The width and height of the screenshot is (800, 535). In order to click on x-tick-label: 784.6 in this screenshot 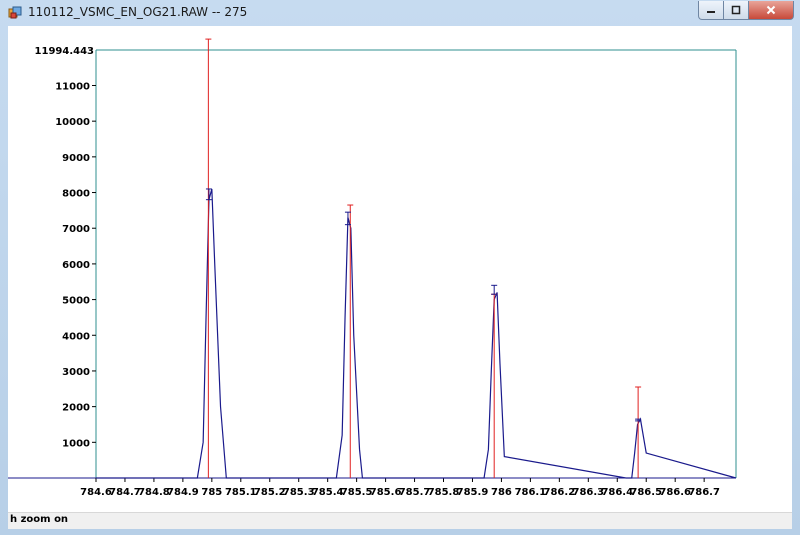, I will do `click(96, 492)`.